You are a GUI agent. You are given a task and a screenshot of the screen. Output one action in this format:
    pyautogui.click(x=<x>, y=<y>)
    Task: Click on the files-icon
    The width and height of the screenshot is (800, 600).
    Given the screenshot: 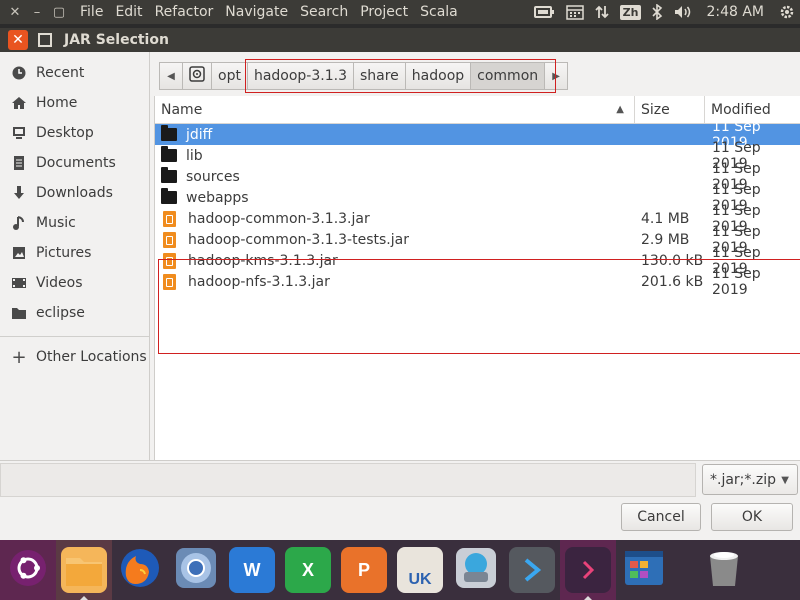 What is the action you would take?
    pyautogui.click(x=84, y=570)
    